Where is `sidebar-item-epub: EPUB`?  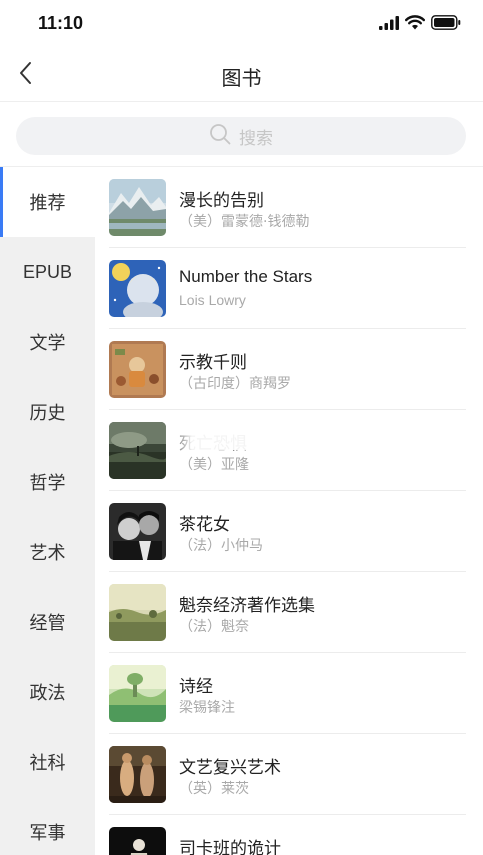 sidebar-item-epub: EPUB is located at coordinates (47, 272).